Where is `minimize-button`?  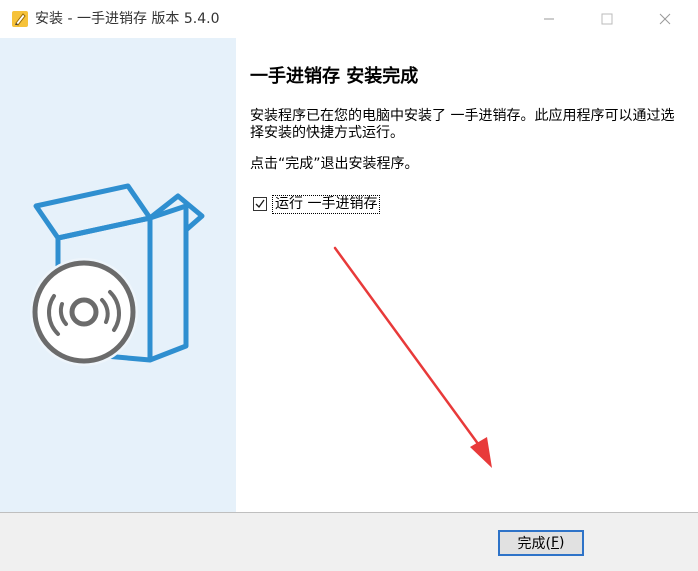
minimize-button is located at coordinates (549, 19).